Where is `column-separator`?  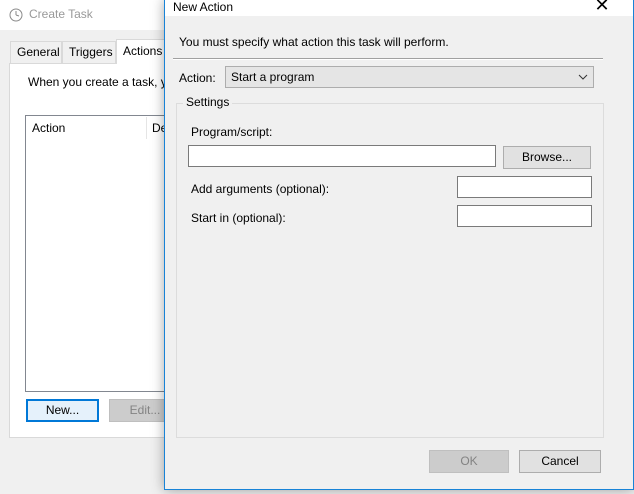 column-separator is located at coordinates (146, 128).